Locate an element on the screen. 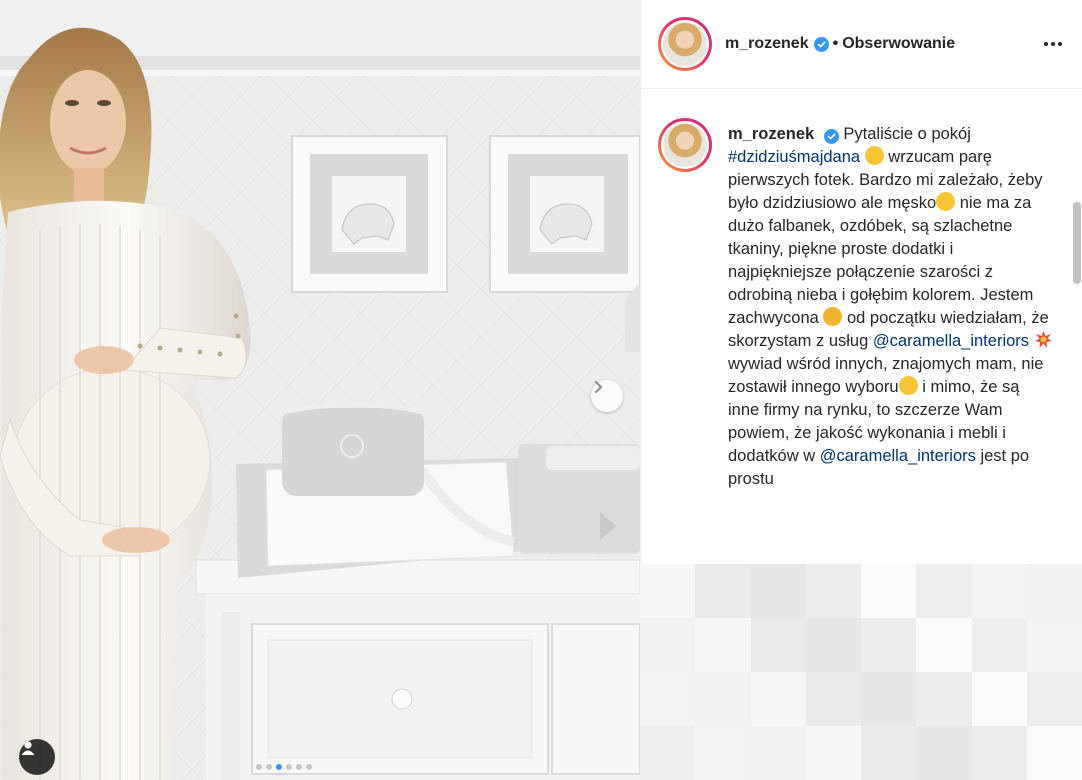  collision-emoji is located at coordinates (1043, 339).